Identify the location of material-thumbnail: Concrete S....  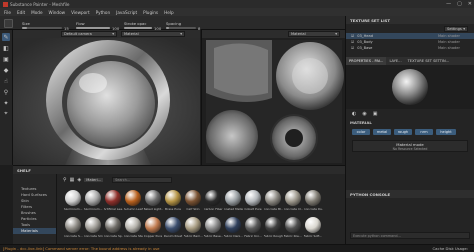
(73, 228).